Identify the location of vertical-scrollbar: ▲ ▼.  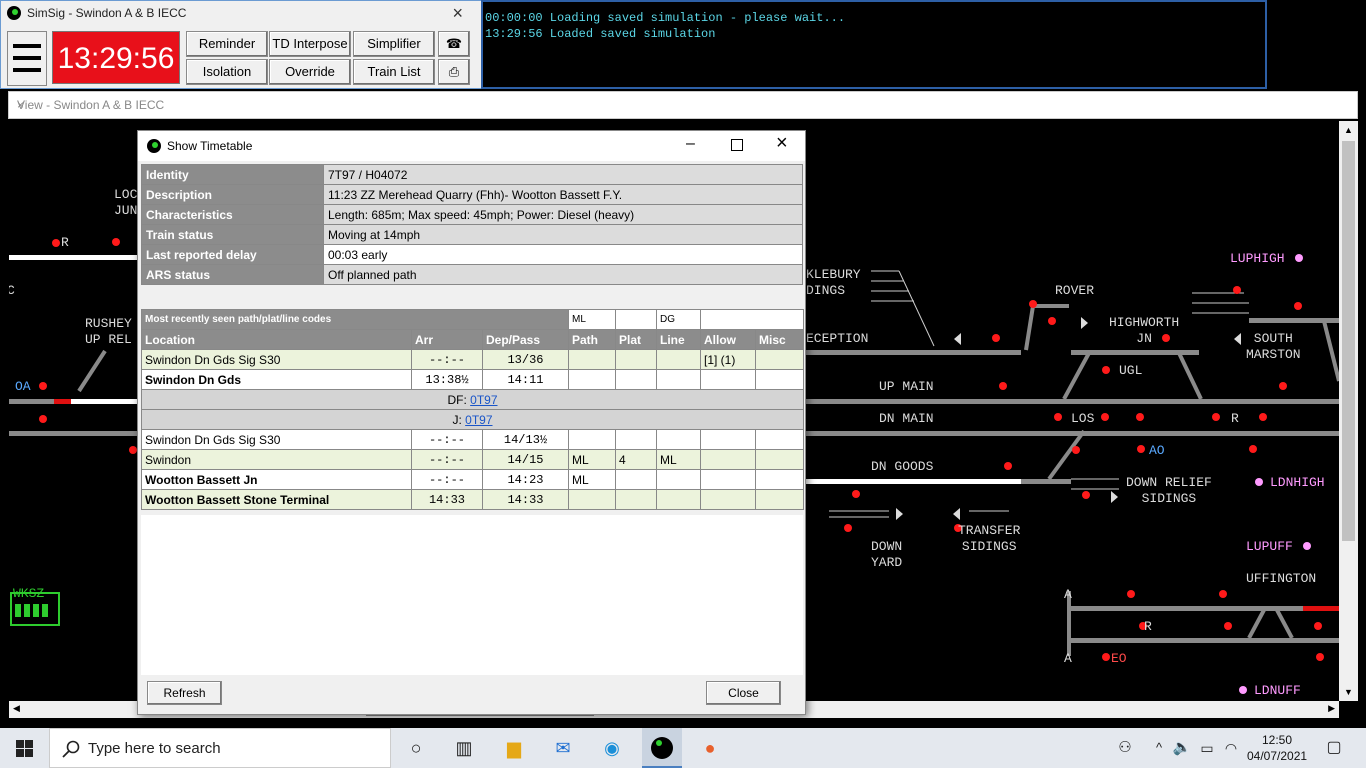
(1348, 411).